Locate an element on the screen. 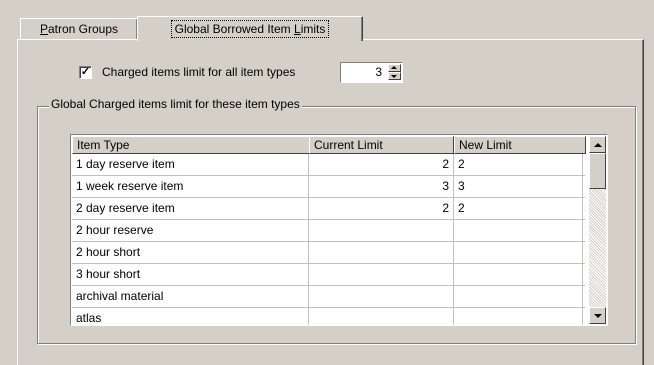  spin-down-button is located at coordinates (394, 76).